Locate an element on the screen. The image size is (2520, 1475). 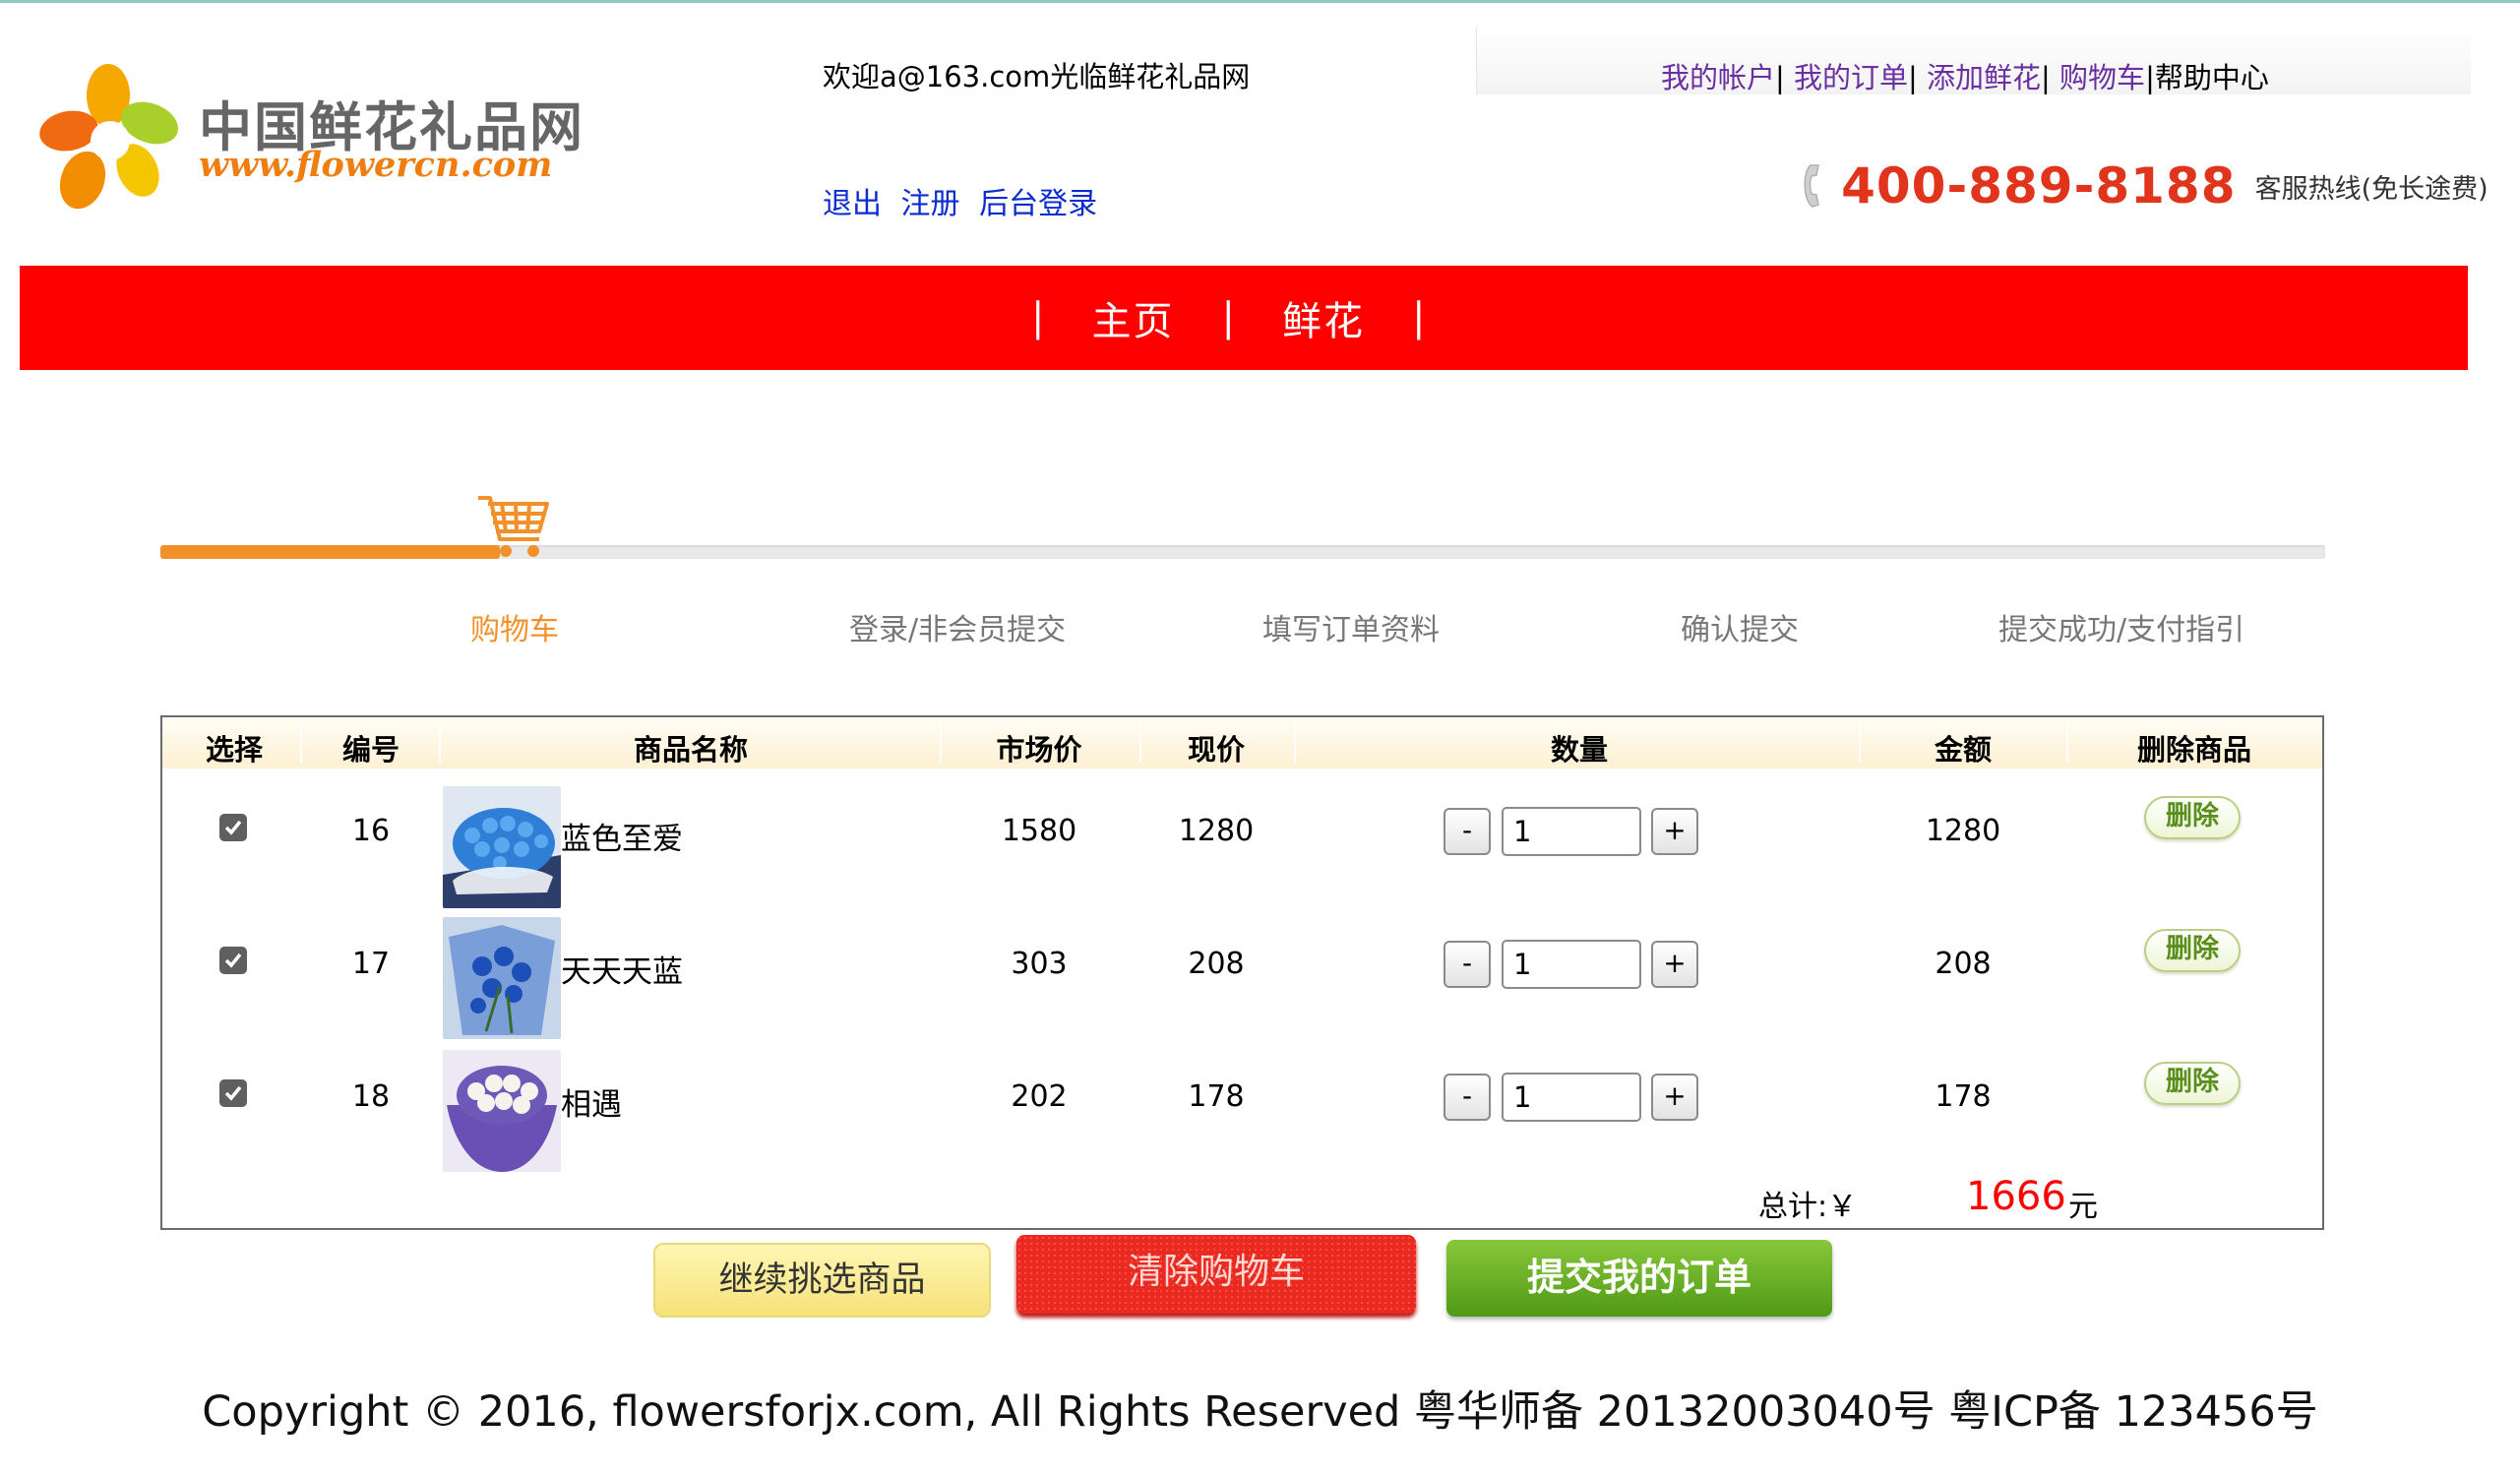
header-select: 选择 is located at coordinates (234, 750).